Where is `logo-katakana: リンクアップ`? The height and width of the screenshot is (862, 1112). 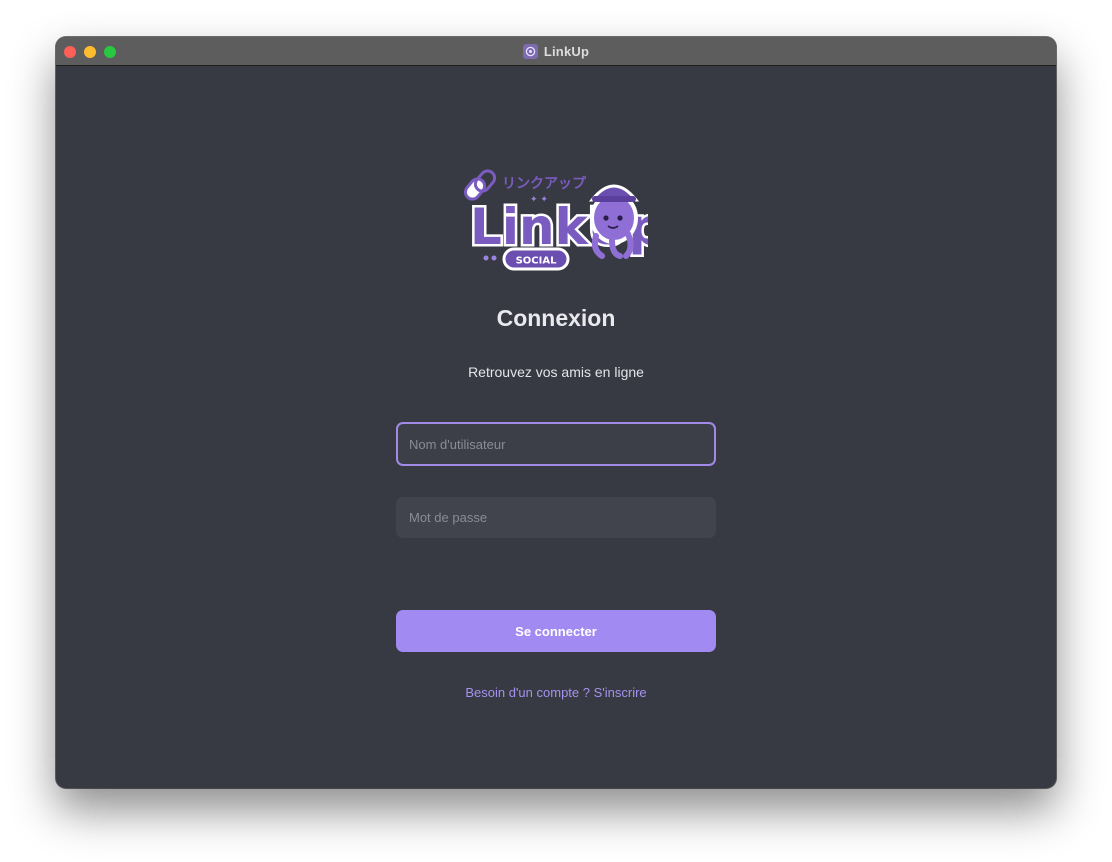 logo-katakana: リンクアップ is located at coordinates (544, 184).